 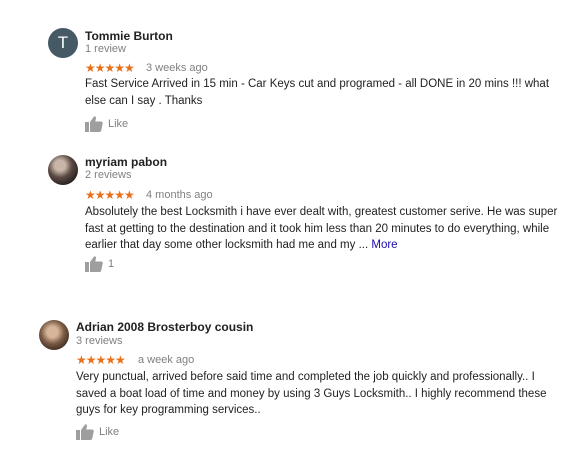 What do you see at coordinates (105, 49) in the screenshot?
I see `review-count: 1 review` at bounding box center [105, 49].